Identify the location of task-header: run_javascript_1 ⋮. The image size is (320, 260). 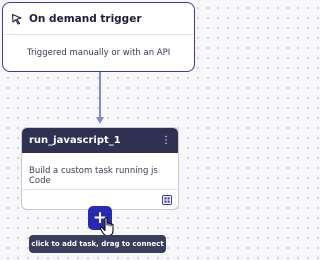
(100, 140).